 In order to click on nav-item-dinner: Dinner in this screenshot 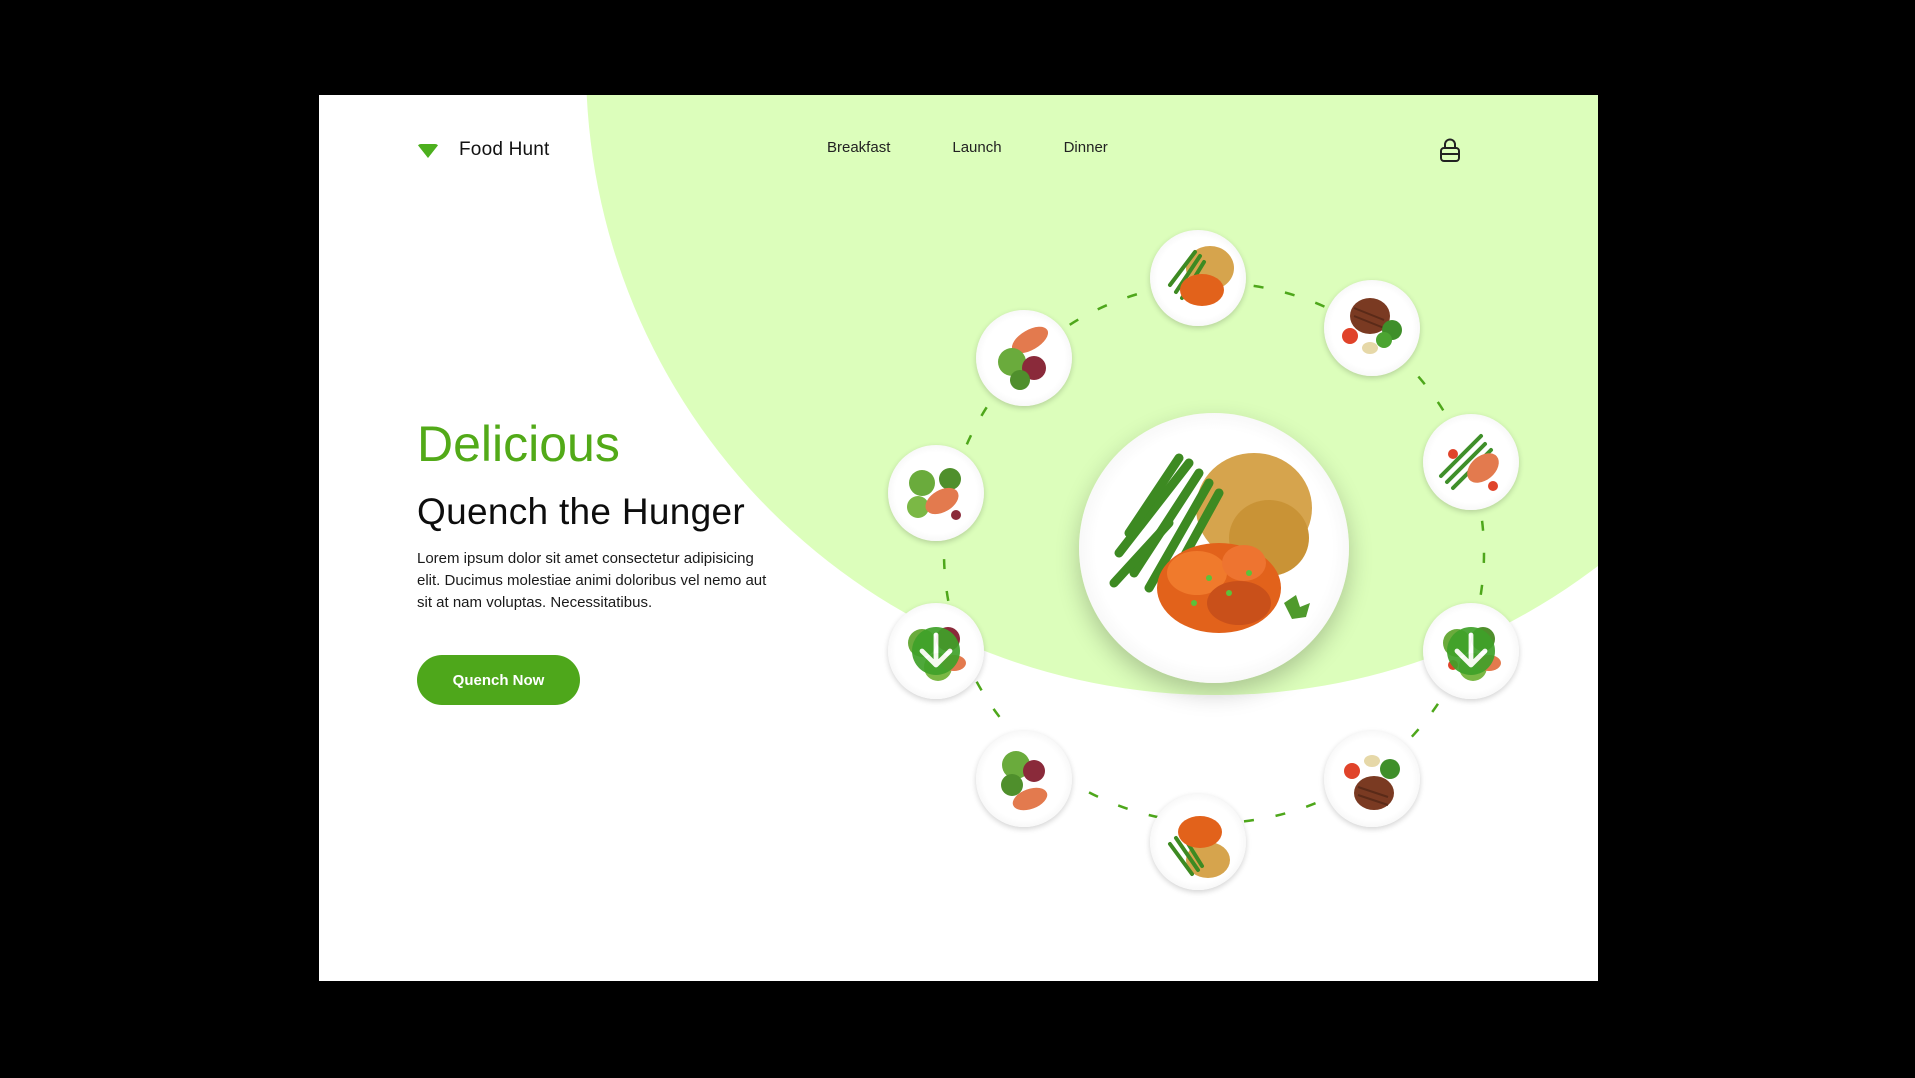, I will do `click(1086, 147)`.